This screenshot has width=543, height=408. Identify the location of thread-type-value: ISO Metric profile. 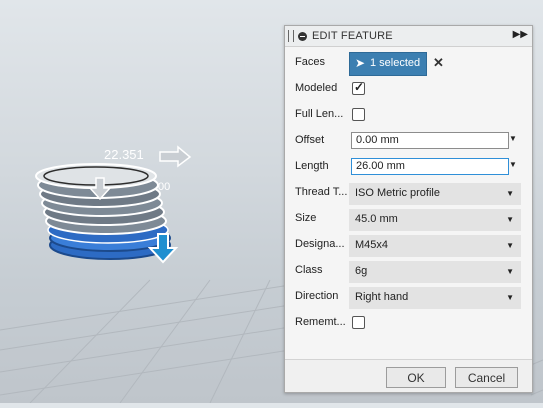
(397, 193).